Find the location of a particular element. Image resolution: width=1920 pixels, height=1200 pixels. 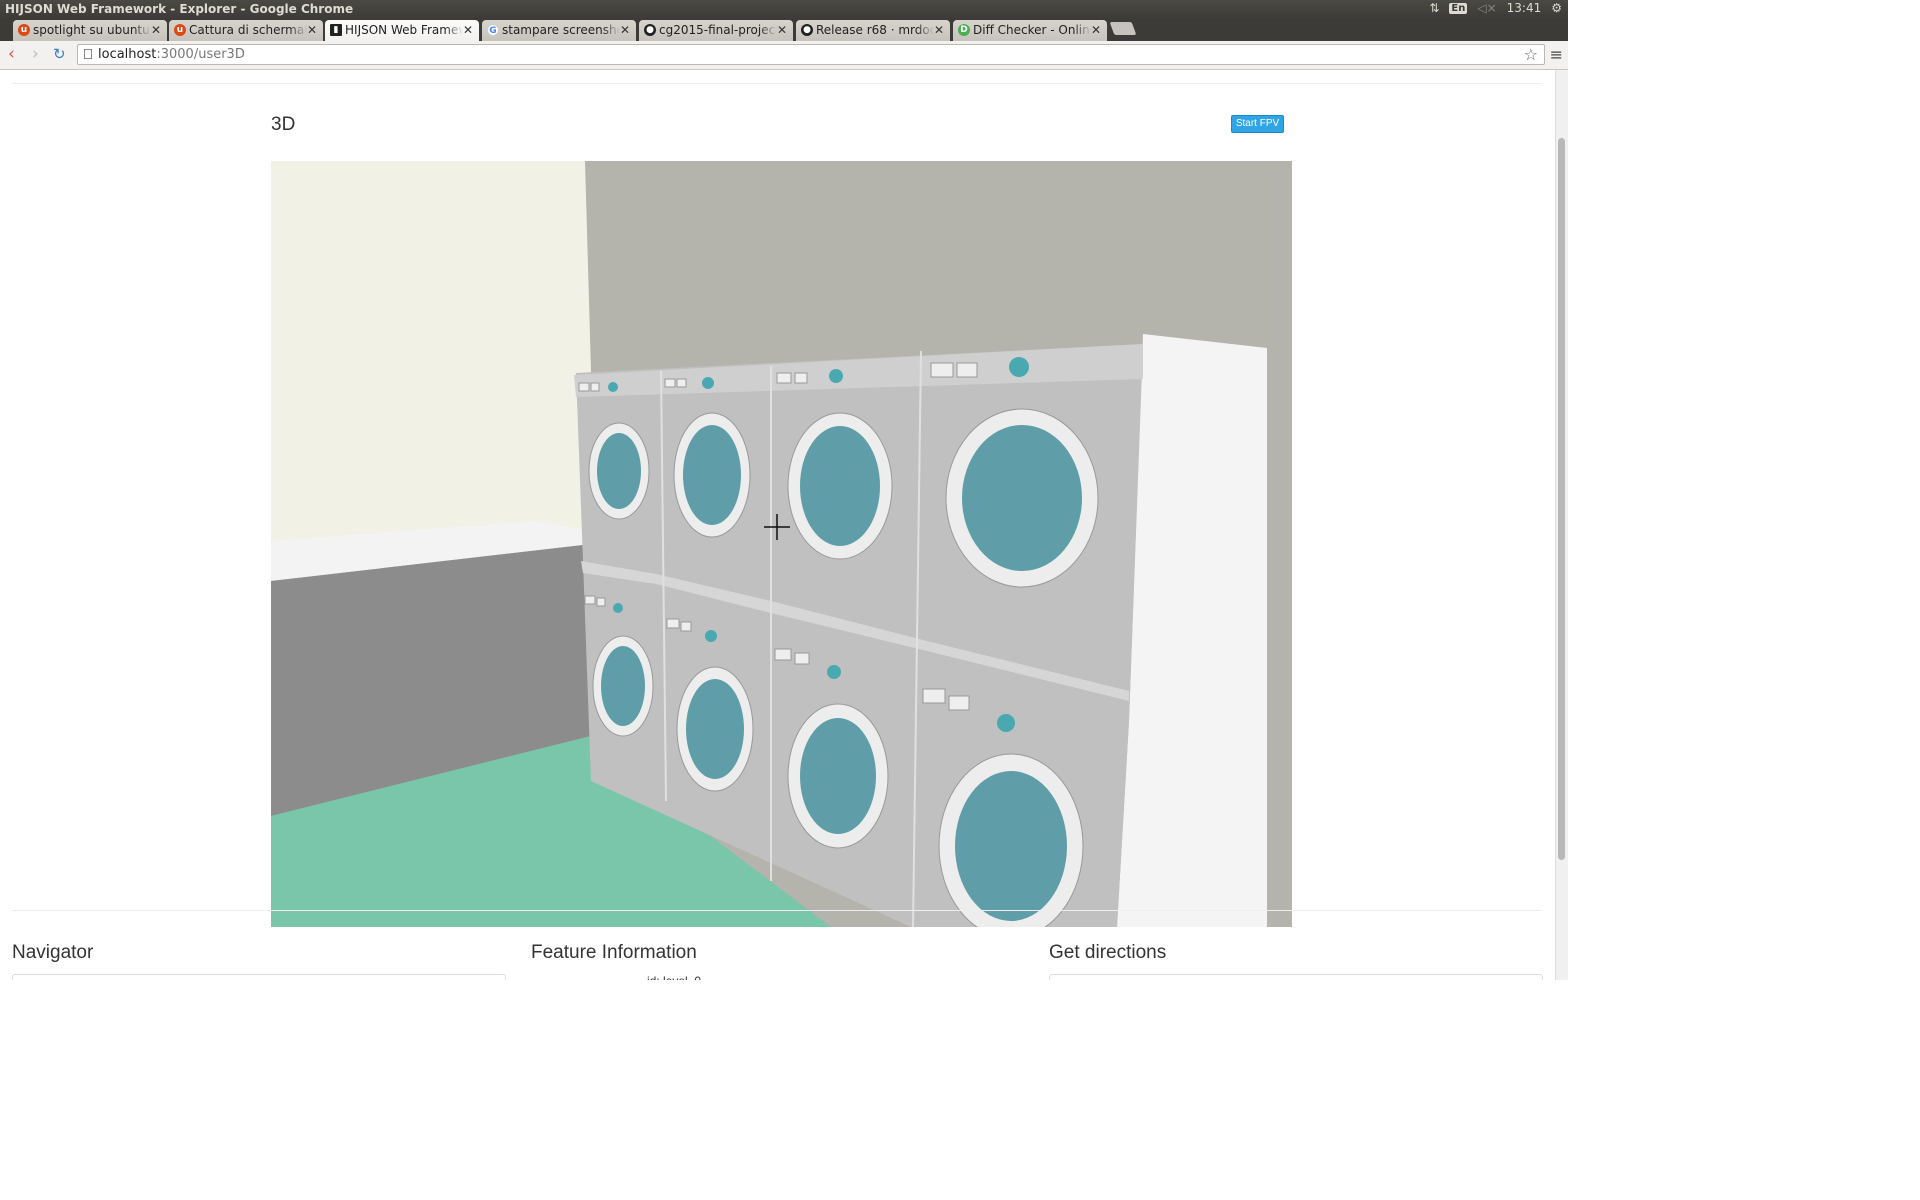

clock: 13:41 is located at coordinates (1524, 8).